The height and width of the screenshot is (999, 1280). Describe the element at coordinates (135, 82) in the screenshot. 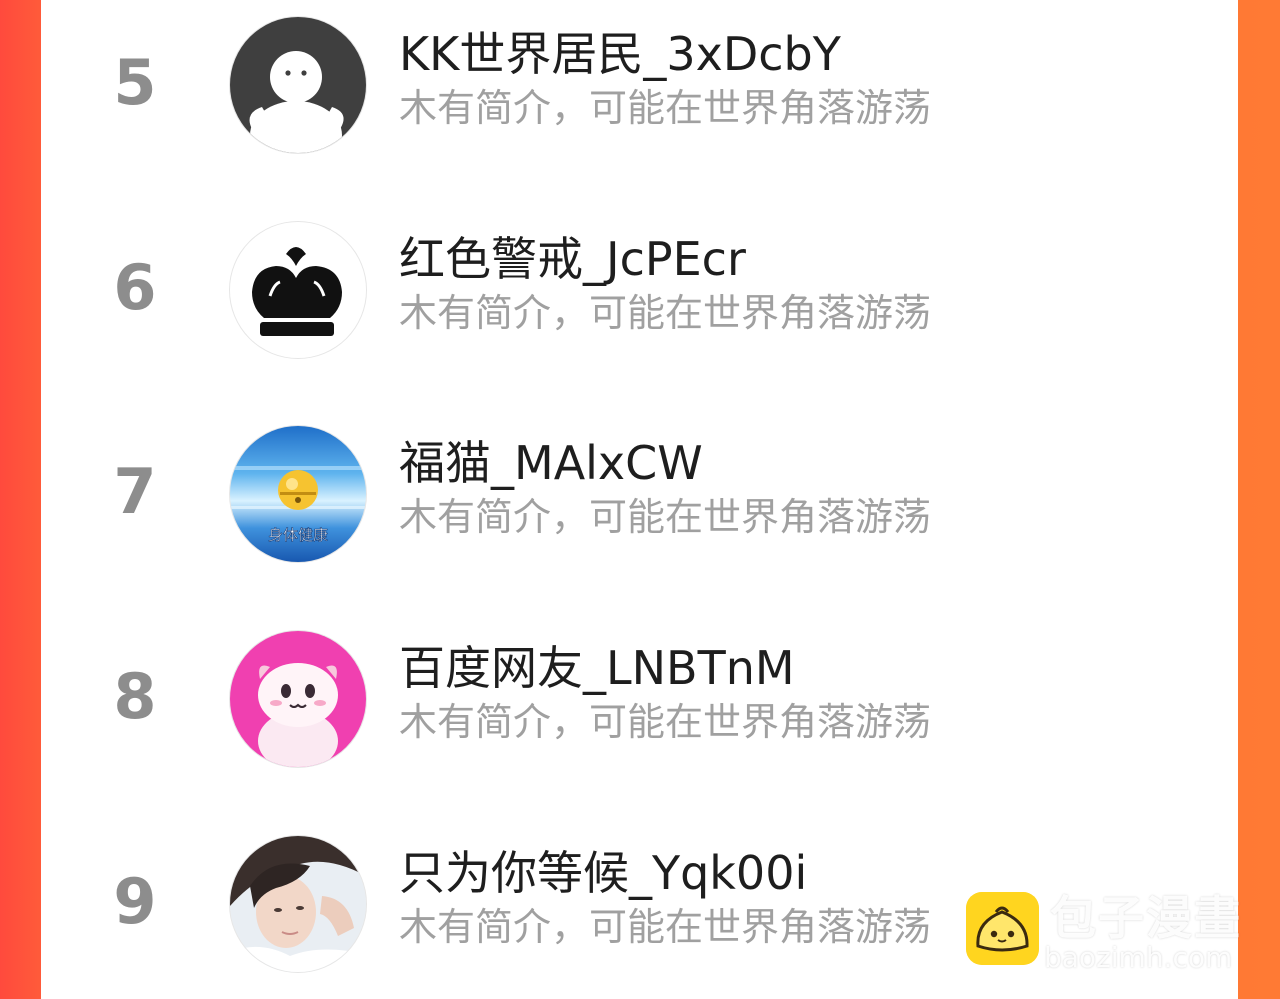

I see `rank-number: 5` at that location.